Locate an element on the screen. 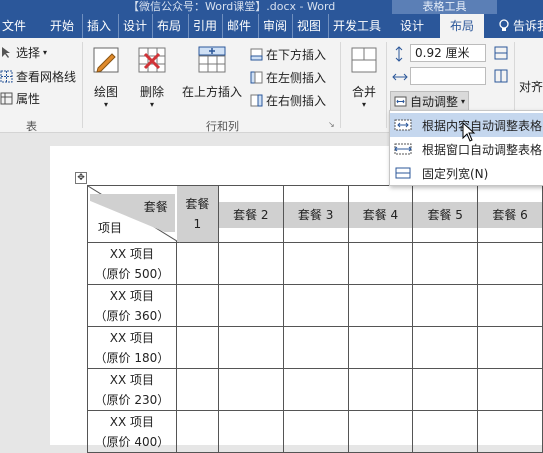  header-label: 套餐 6 is located at coordinates (510, 215).